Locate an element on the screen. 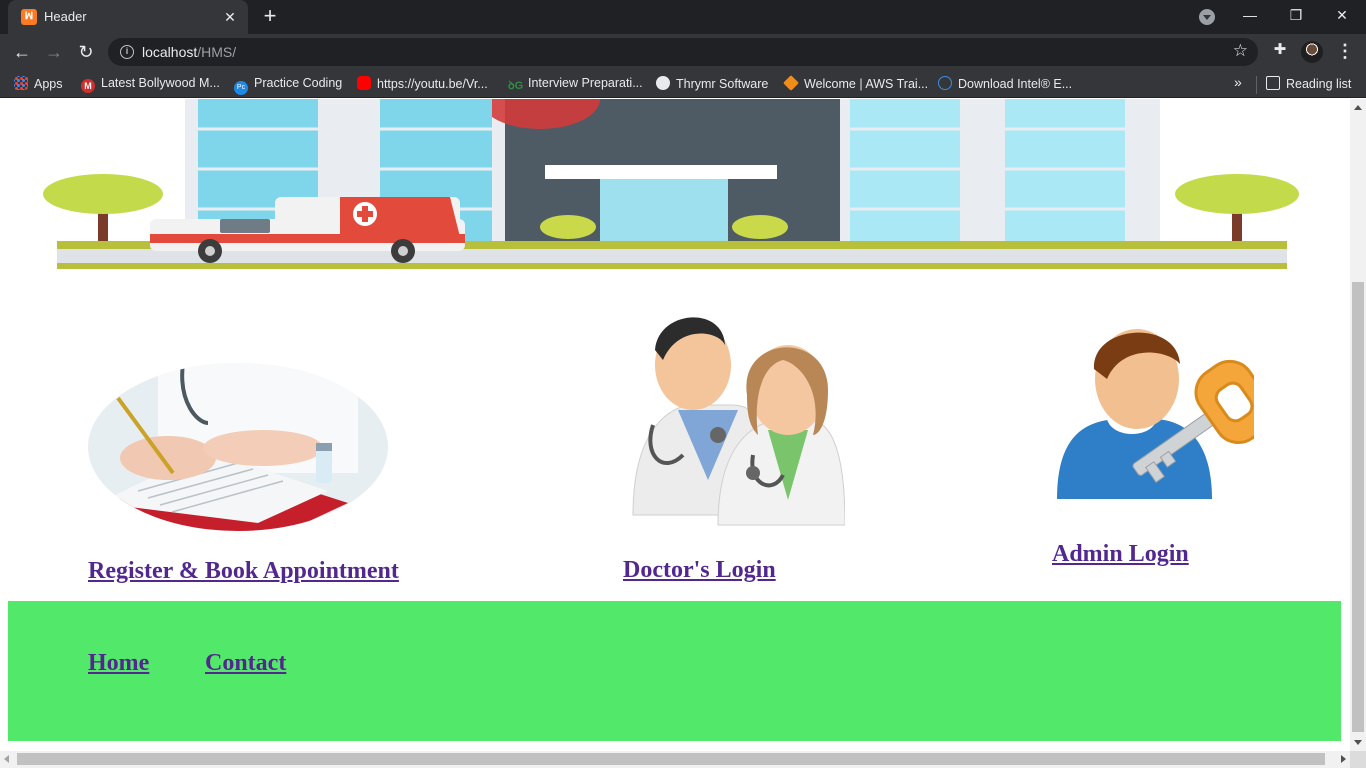 The height and width of the screenshot is (768, 1366). apps-grid-icon is located at coordinates (21, 83).